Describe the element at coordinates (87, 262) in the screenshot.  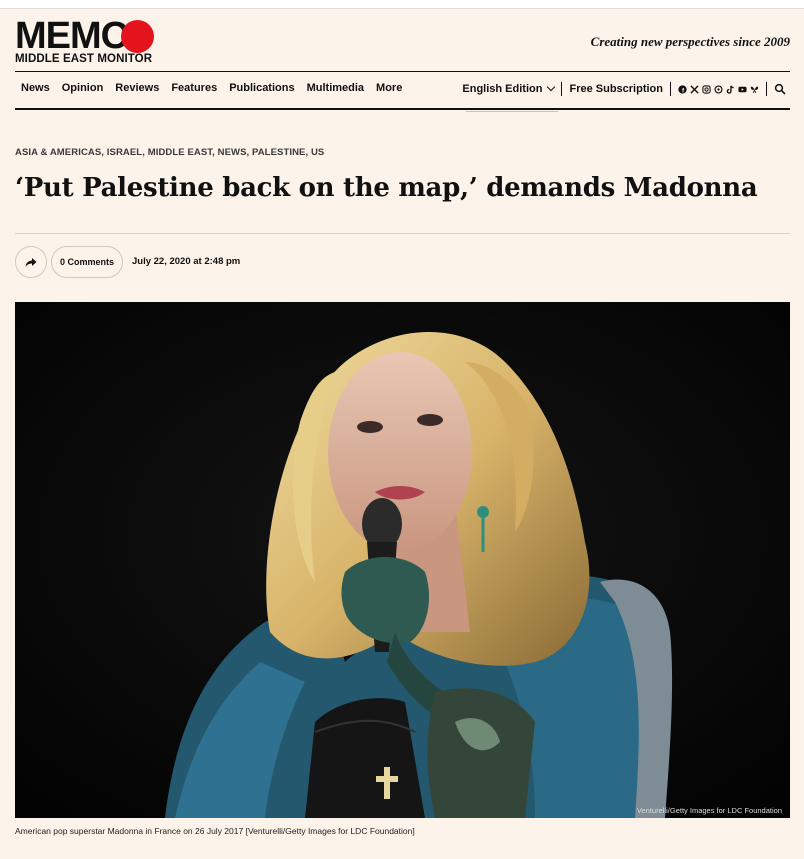
I see `comments-button: 0 Comments` at that location.